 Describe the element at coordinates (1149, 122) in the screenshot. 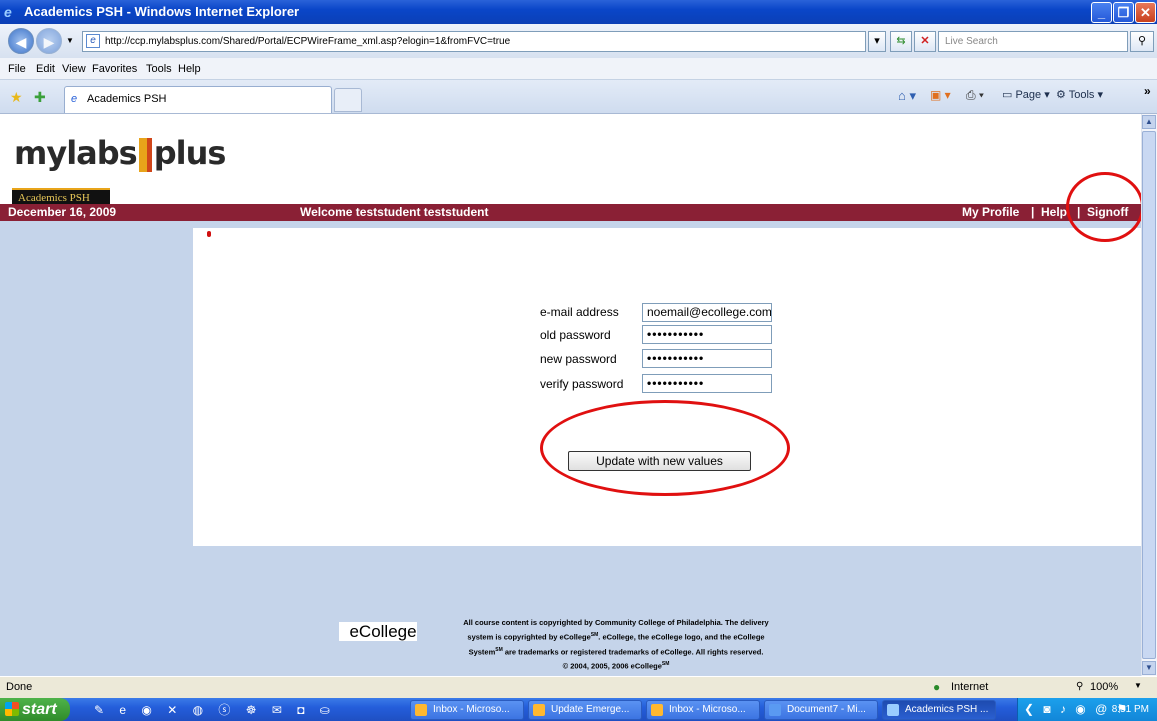

I see `scroll-up-icon: ▲` at that location.